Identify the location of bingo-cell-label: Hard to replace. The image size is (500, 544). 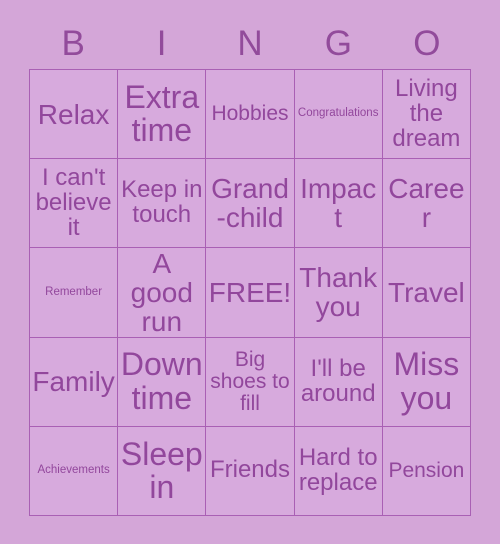
(338, 469).